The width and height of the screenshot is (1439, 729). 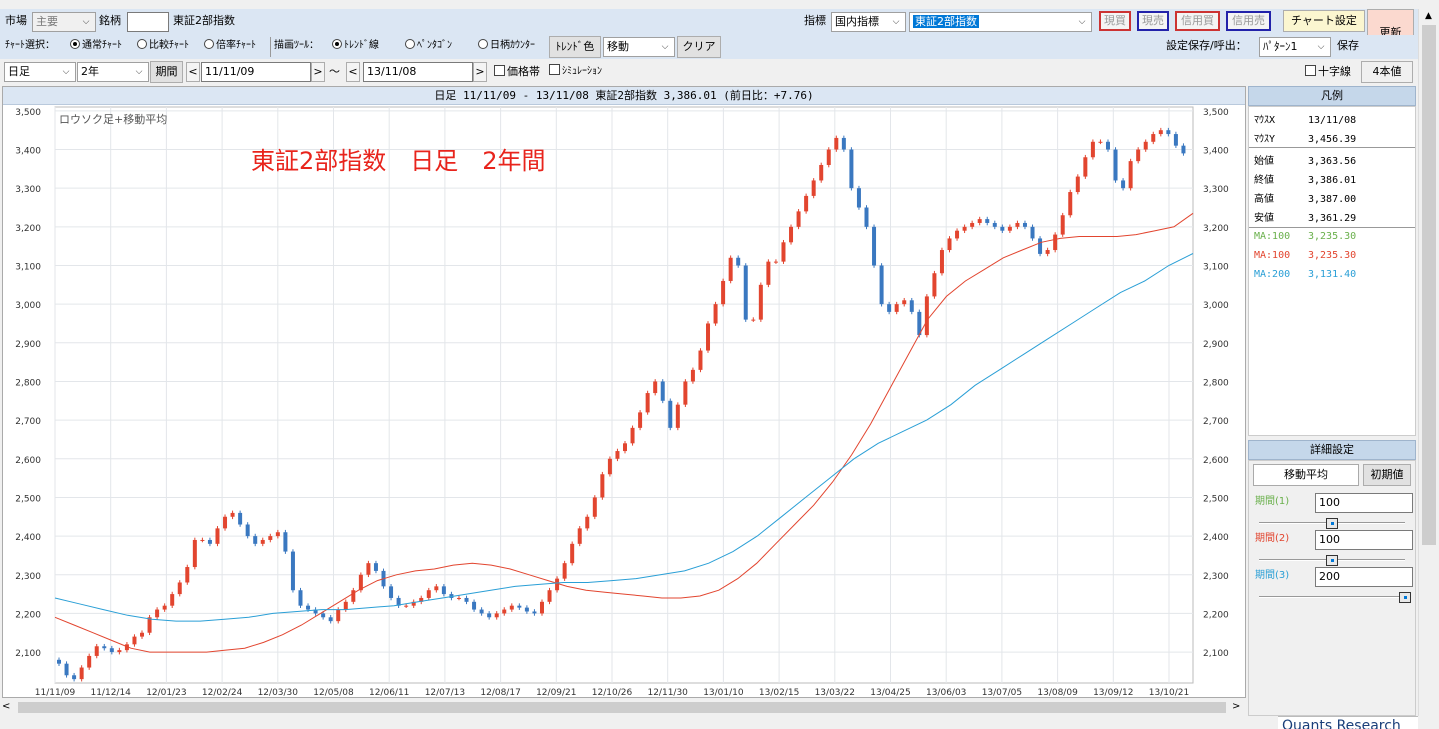 I want to click on radio-pentagon: ﾍﾟﾝﾀｺﾞﾝ, so click(x=428, y=46).